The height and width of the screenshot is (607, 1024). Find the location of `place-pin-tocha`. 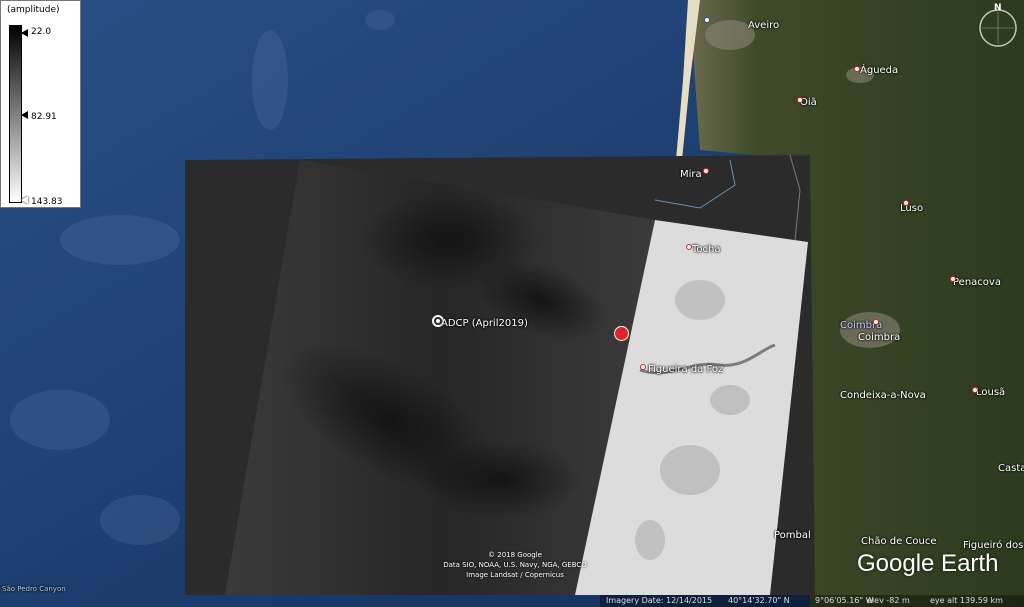

place-pin-tocha is located at coordinates (689, 247).